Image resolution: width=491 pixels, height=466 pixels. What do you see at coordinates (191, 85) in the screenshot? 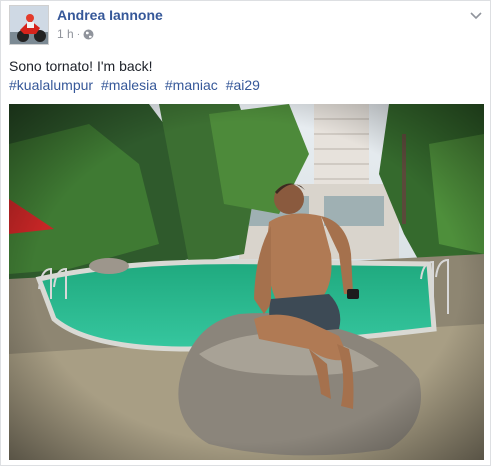
I see `hashtag-link: #maniac` at bounding box center [191, 85].